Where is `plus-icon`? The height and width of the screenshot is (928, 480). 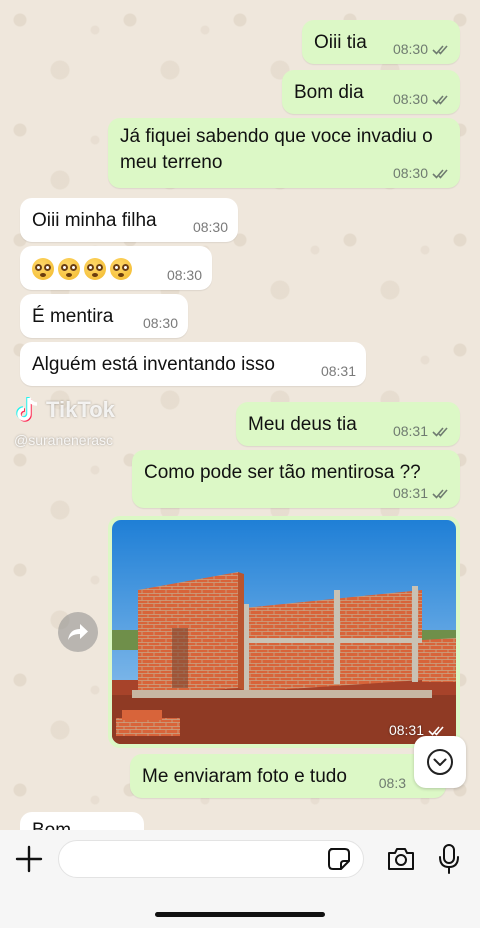 plus-icon is located at coordinates (29, 859).